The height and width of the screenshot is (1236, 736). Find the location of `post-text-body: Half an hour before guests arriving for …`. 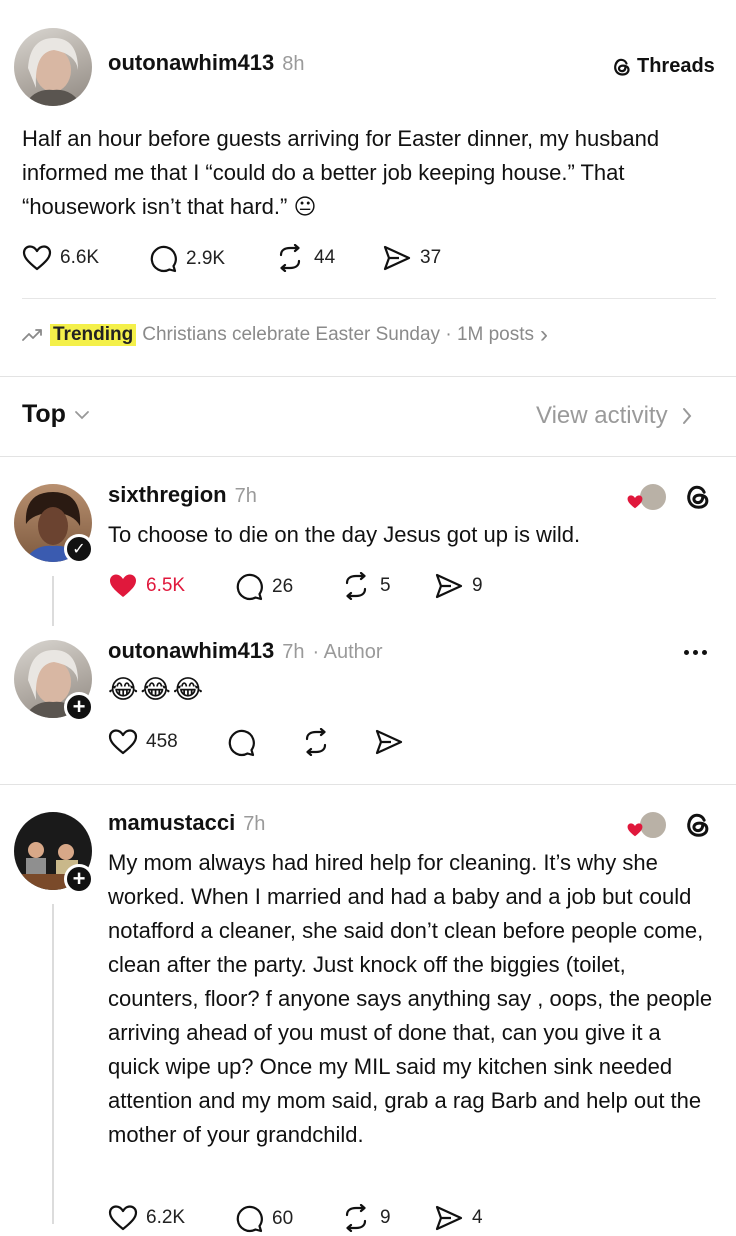

post-text-body: Half an hour before guests arriving for … is located at coordinates (341, 172).